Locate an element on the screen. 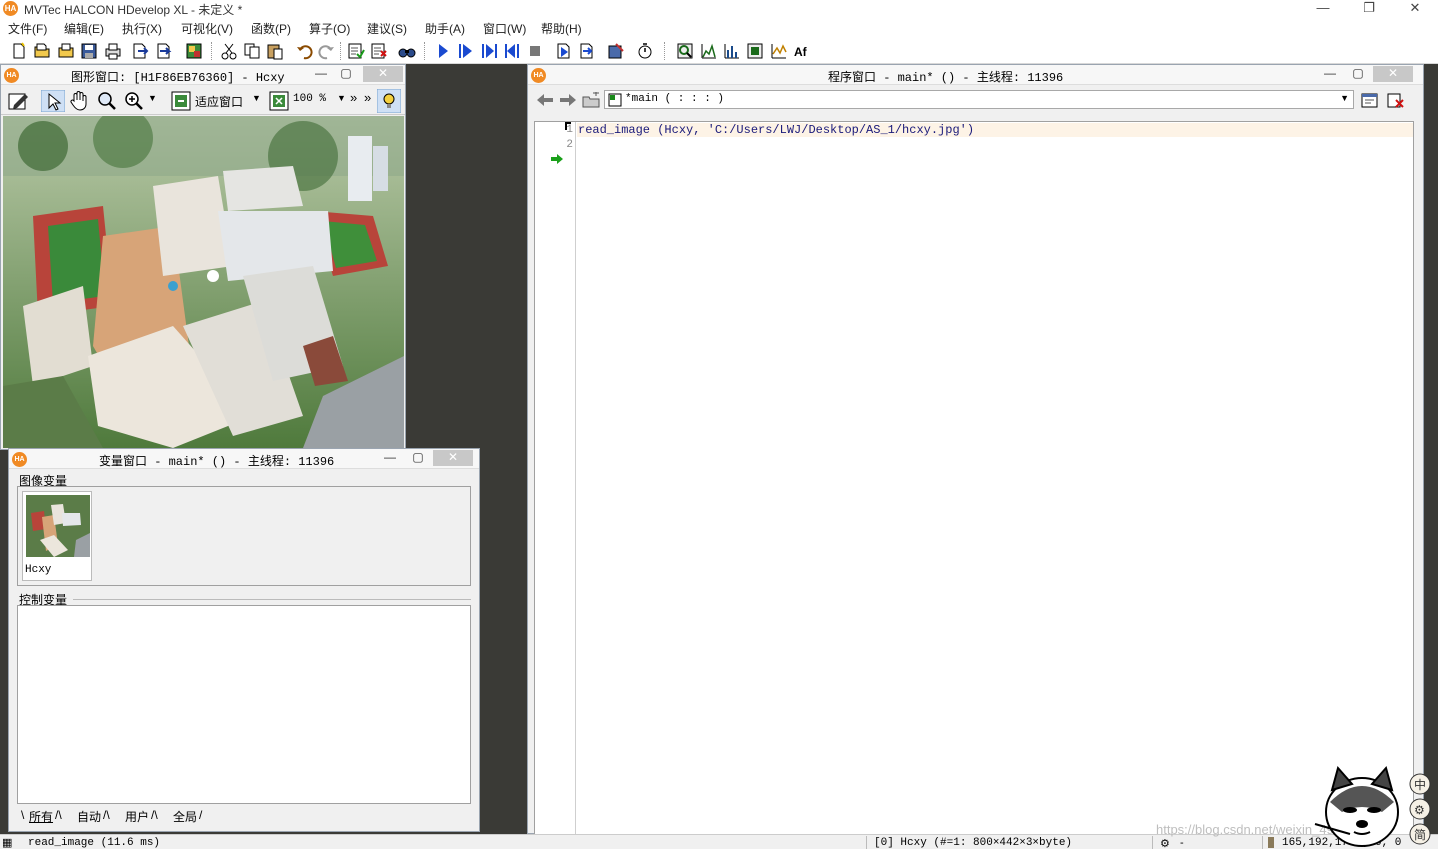  fit-dropdown-chevron-icon: ▼ is located at coordinates (256, 98).